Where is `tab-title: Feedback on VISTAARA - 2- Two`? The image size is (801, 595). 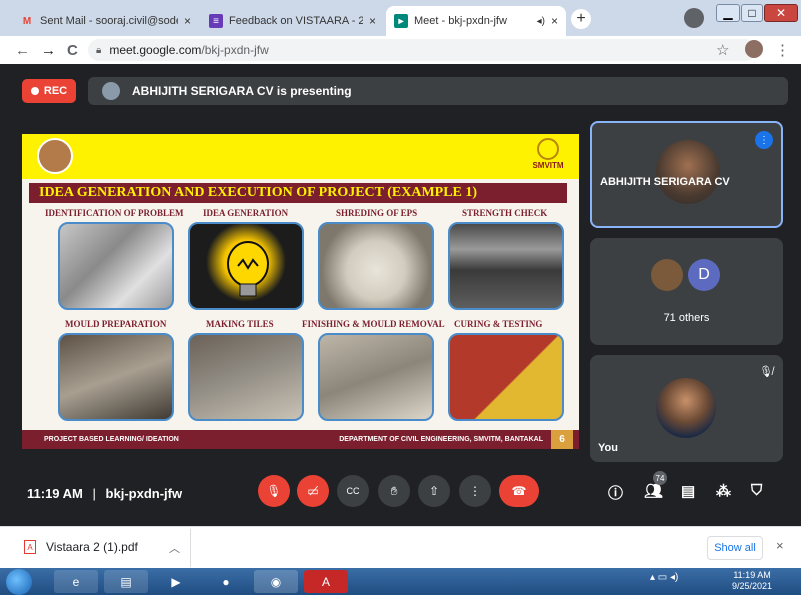
tab-title: Feedback on VISTAARA - 2- Two is located at coordinates (296, 21).